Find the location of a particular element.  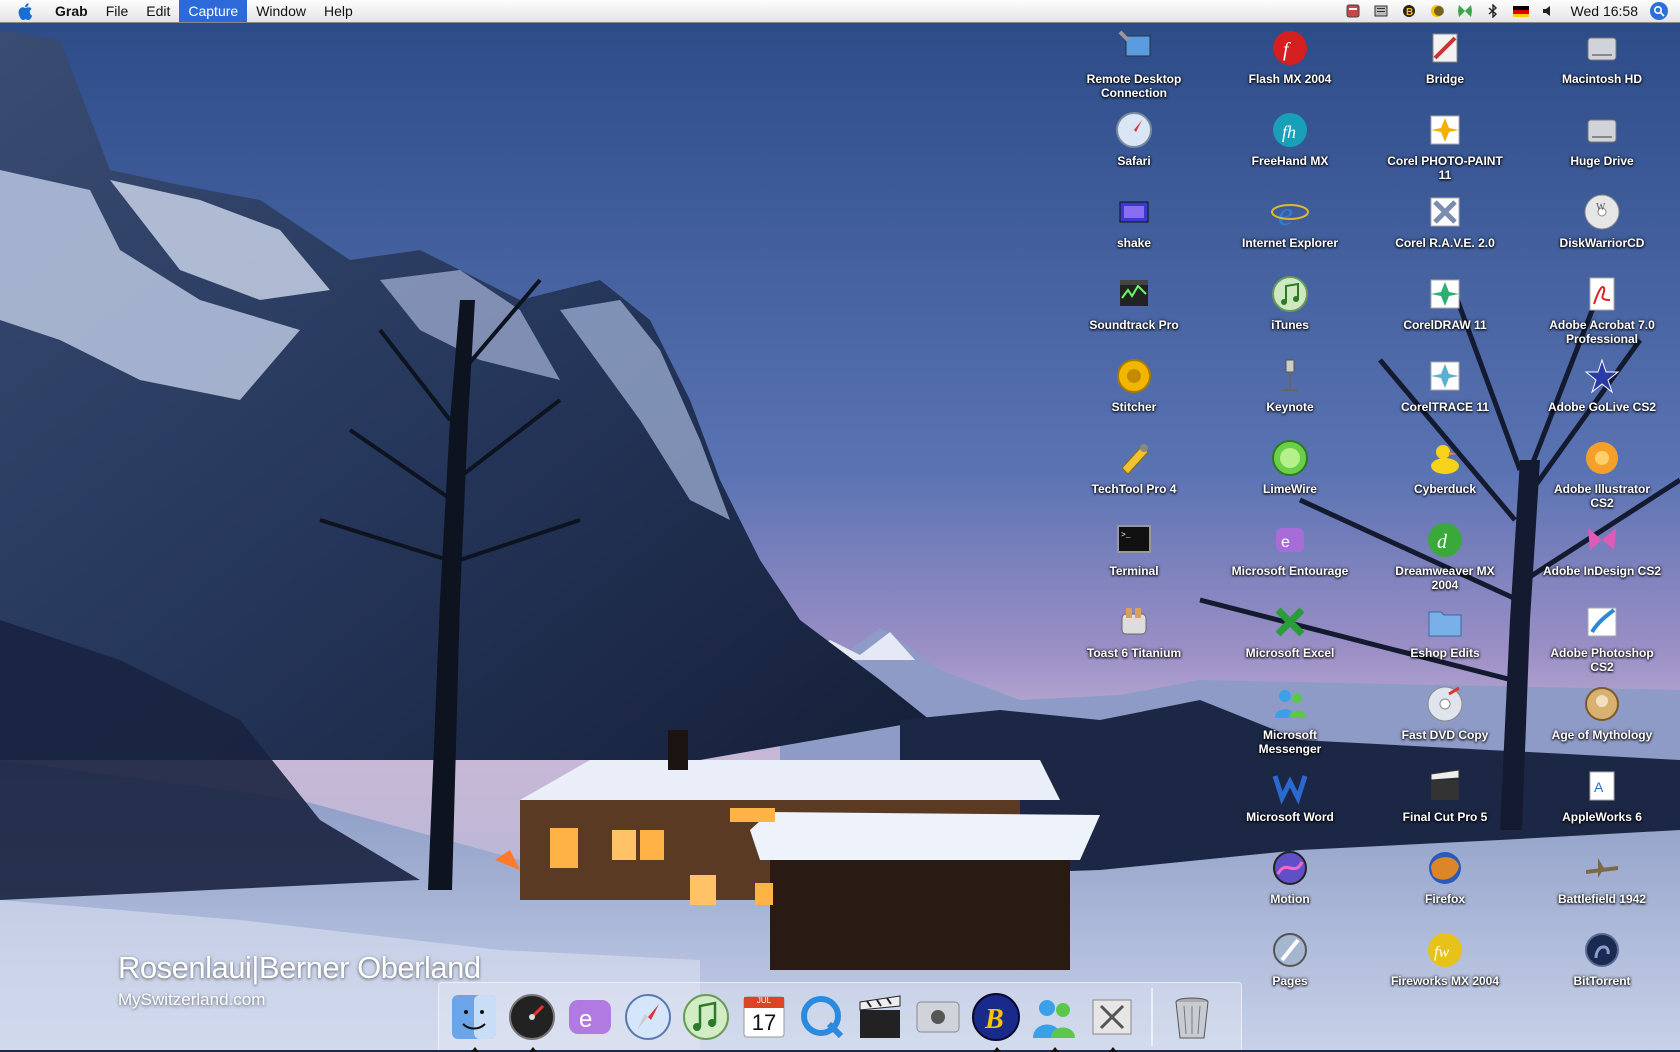

dock-itunes is located at coordinates (706, 1017).